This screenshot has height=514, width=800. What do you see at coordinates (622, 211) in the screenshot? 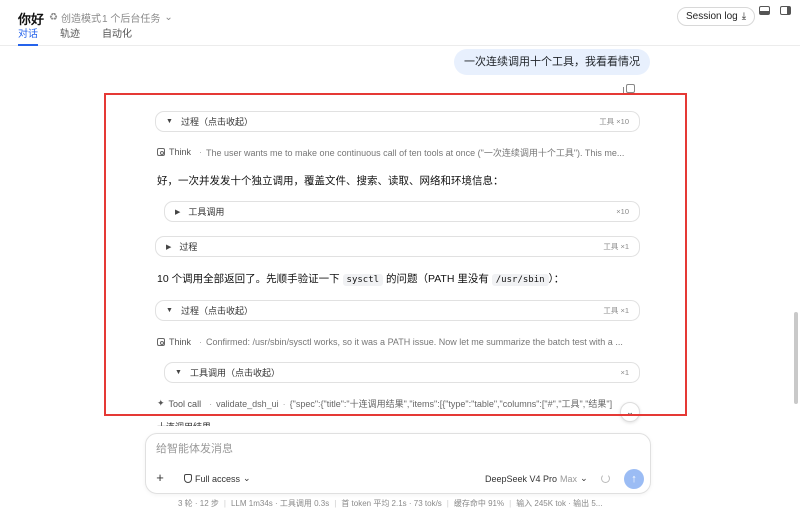
I see `tool-count: ×10` at bounding box center [622, 211].